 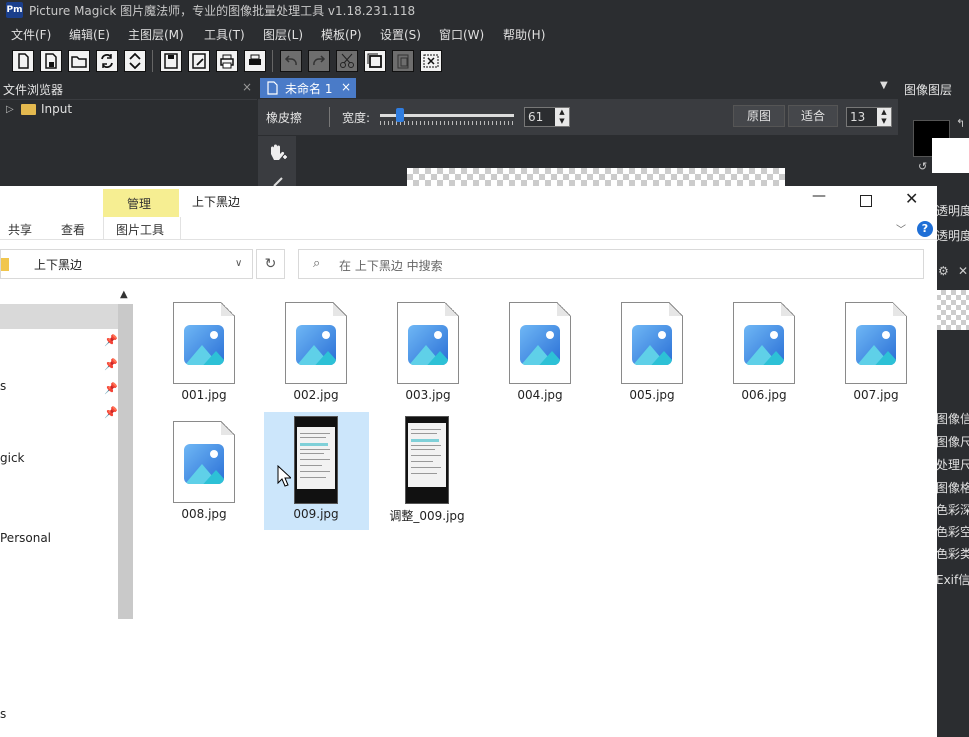 I want to click on width-stepper: 61 ▲ ▼, so click(x=547, y=117).